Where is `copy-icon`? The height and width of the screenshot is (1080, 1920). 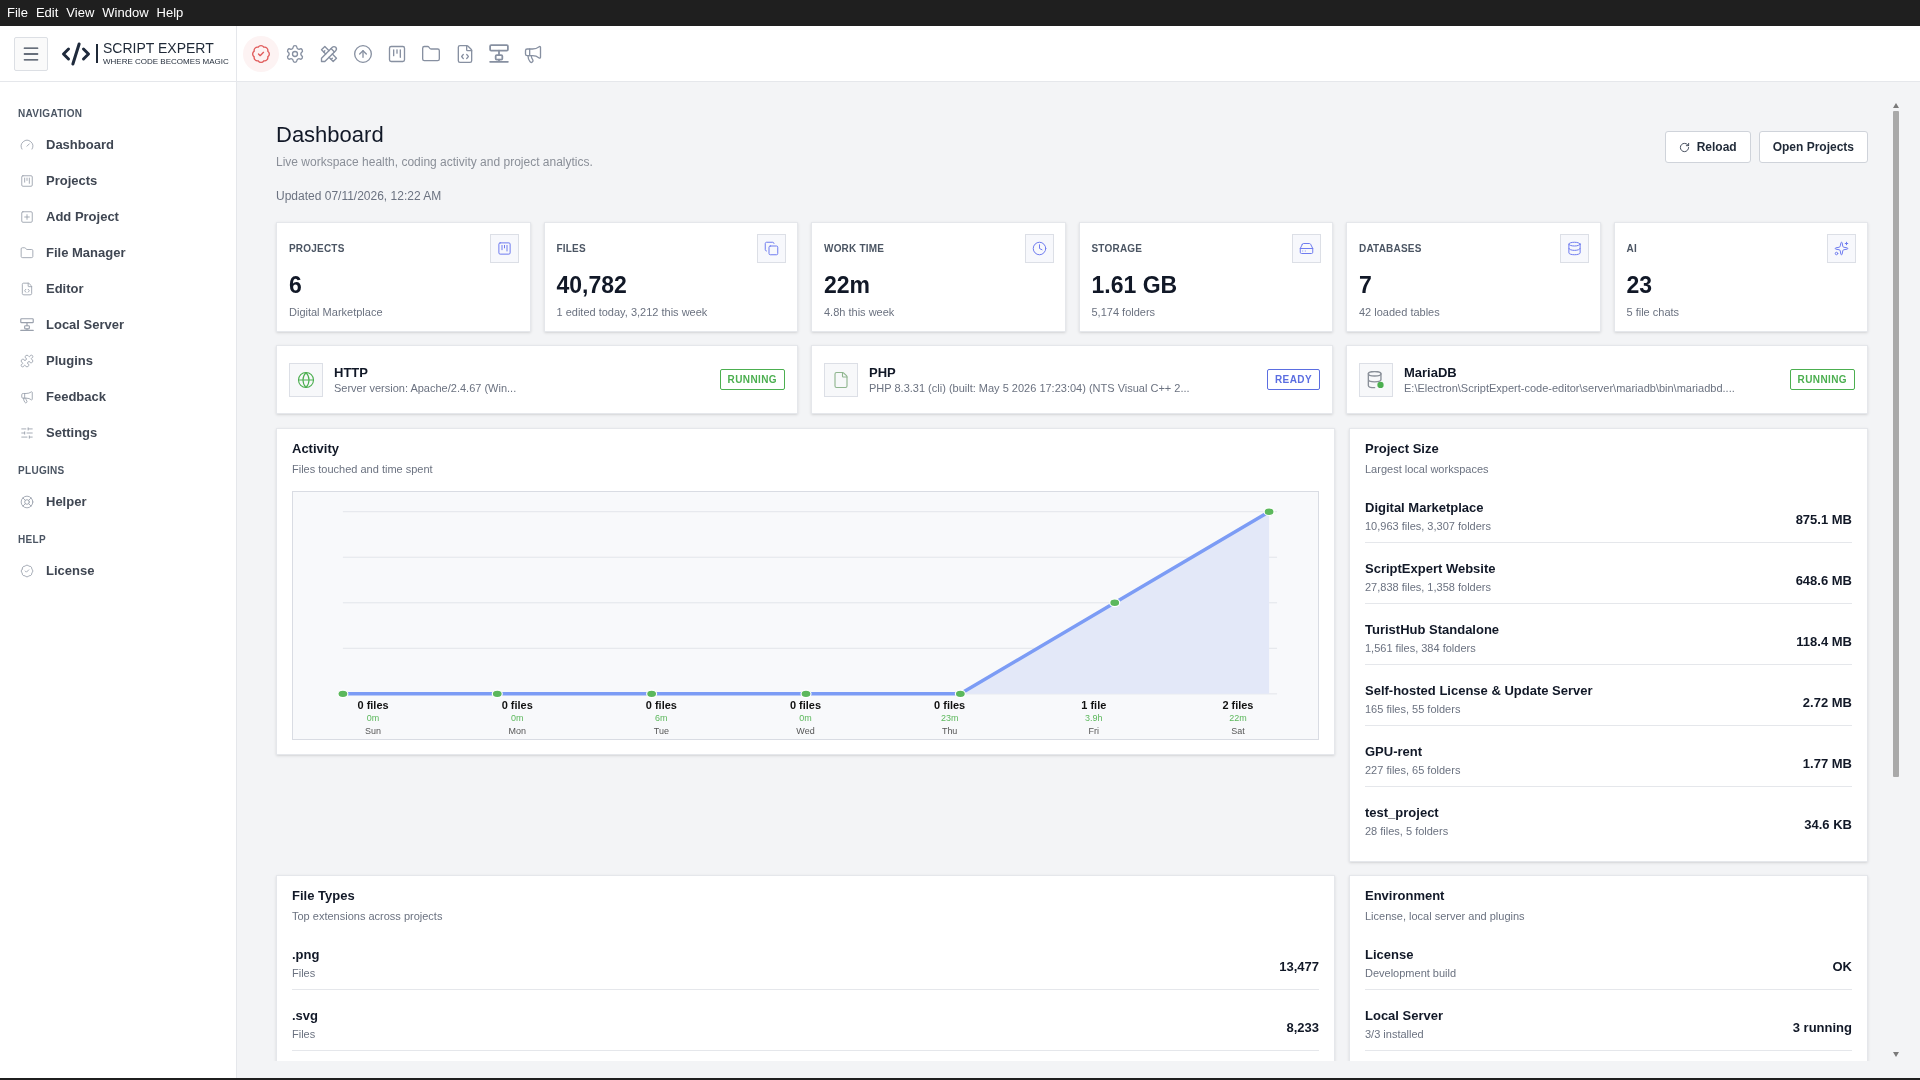
copy-icon is located at coordinates (771, 248).